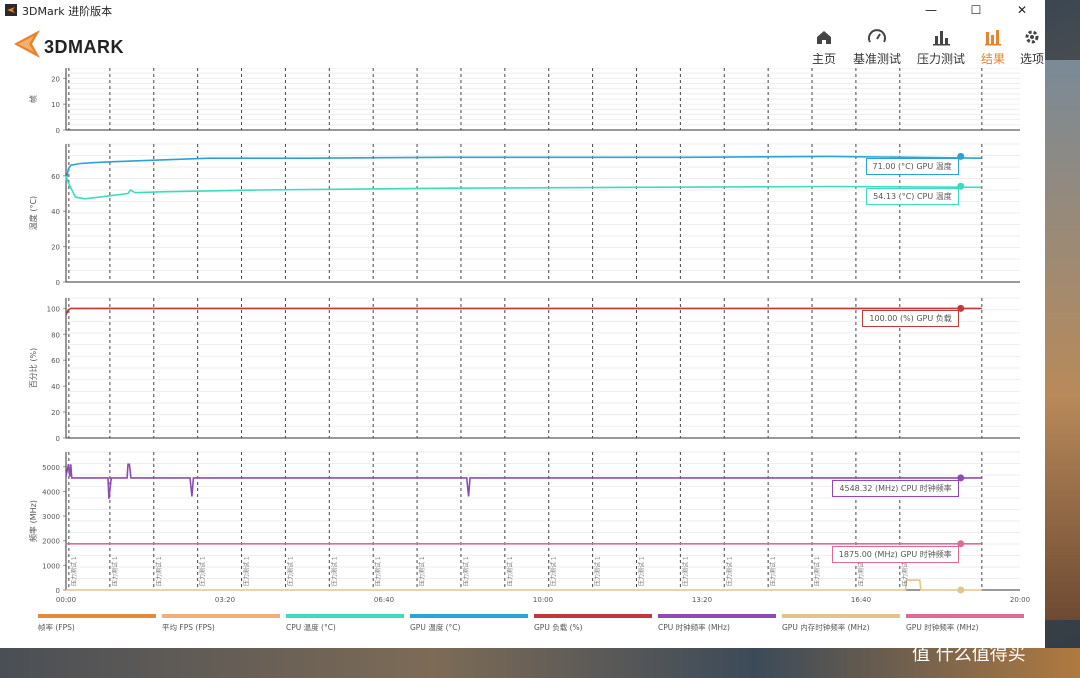 The width and height of the screenshot is (1080, 678). Describe the element at coordinates (694, 627) in the screenshot. I see `legend-label: CPU 时钟频率 (MHz)` at that location.